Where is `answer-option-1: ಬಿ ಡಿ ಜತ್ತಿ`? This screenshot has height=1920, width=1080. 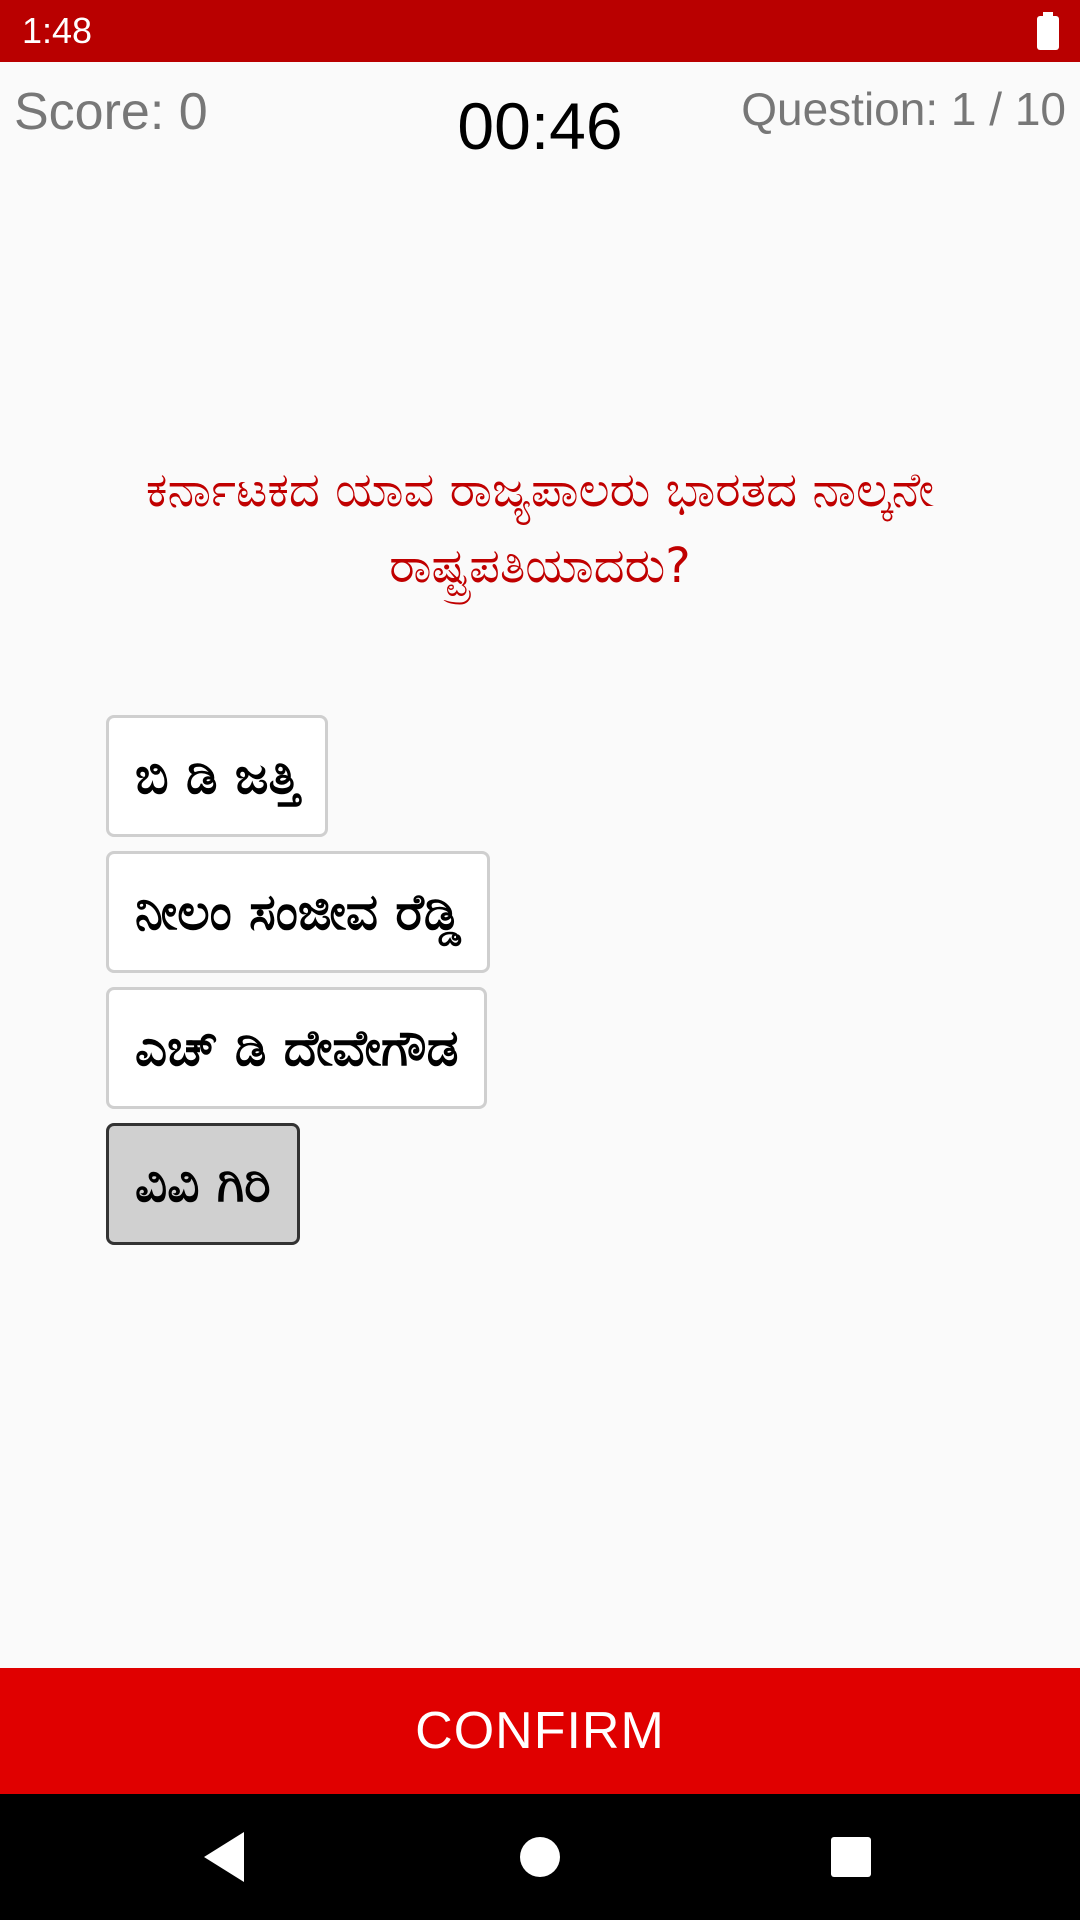 answer-option-1: ಬಿ ಡಿ ಜತ್ತಿ is located at coordinates (217, 776).